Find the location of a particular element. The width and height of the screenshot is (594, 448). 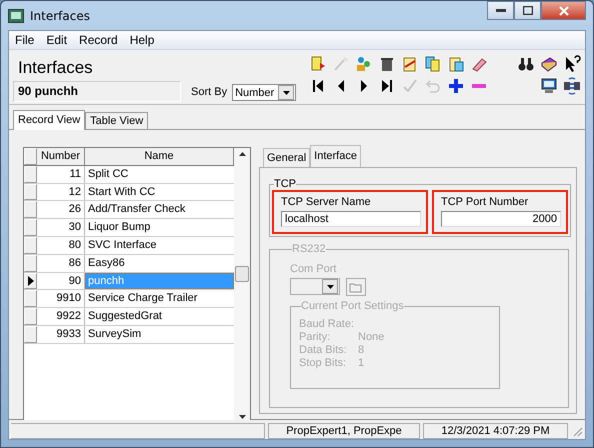

menu-item: Help is located at coordinates (142, 40).